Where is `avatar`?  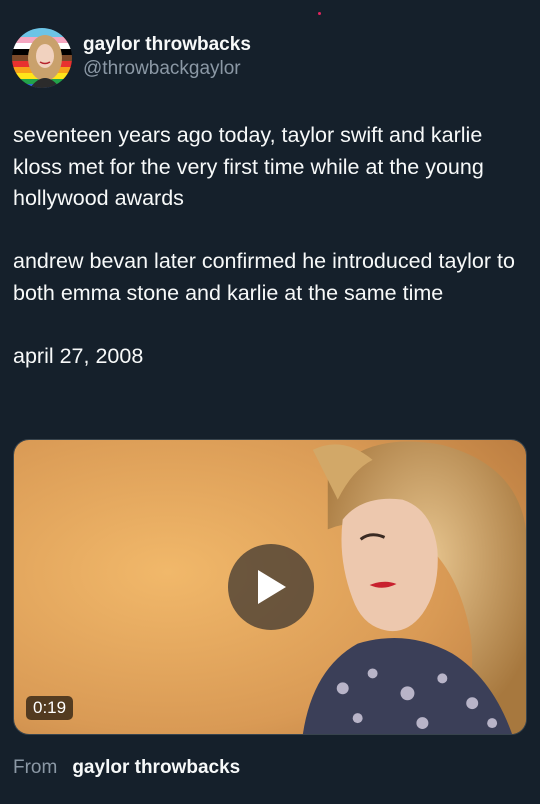
avatar is located at coordinates (42, 58).